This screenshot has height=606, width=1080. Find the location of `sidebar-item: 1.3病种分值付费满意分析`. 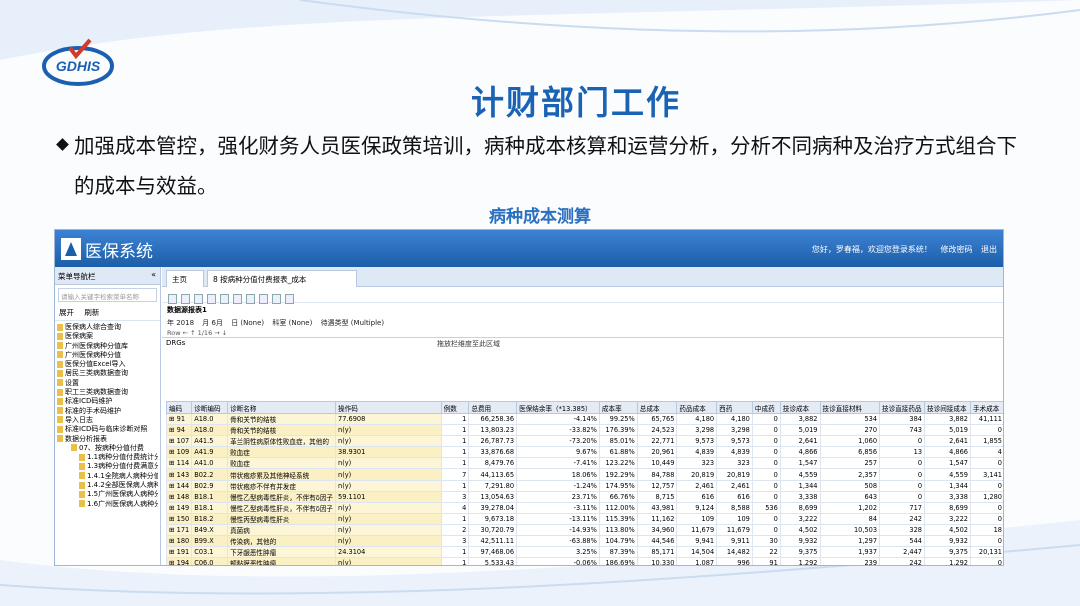

sidebar-item: 1.3病种分值付费满意分析 is located at coordinates (107, 466).